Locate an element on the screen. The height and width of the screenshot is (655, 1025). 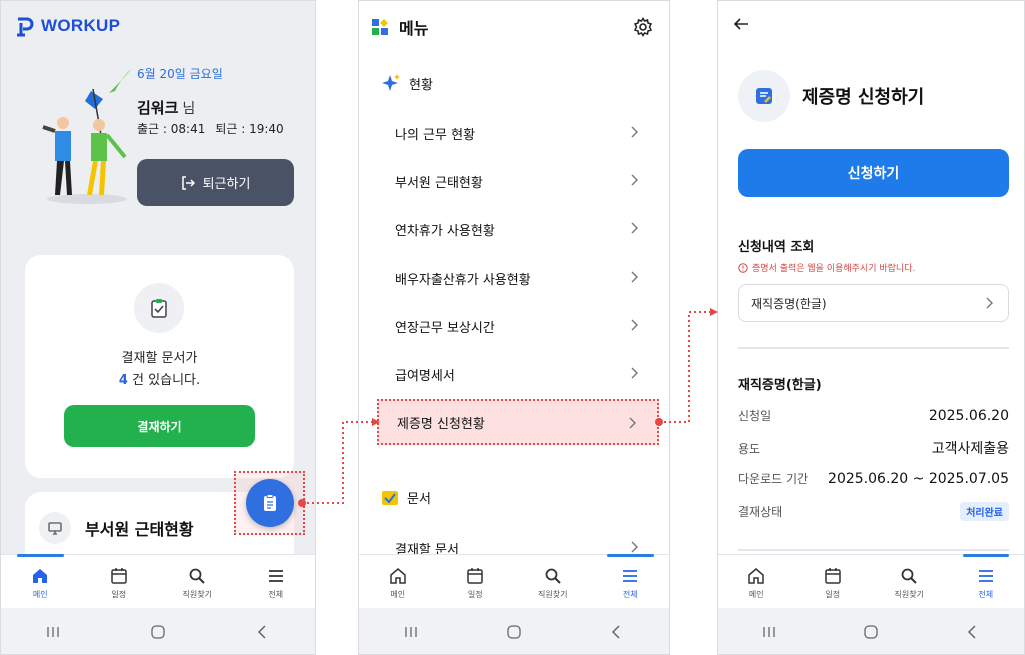
logout-icon is located at coordinates (188, 182).